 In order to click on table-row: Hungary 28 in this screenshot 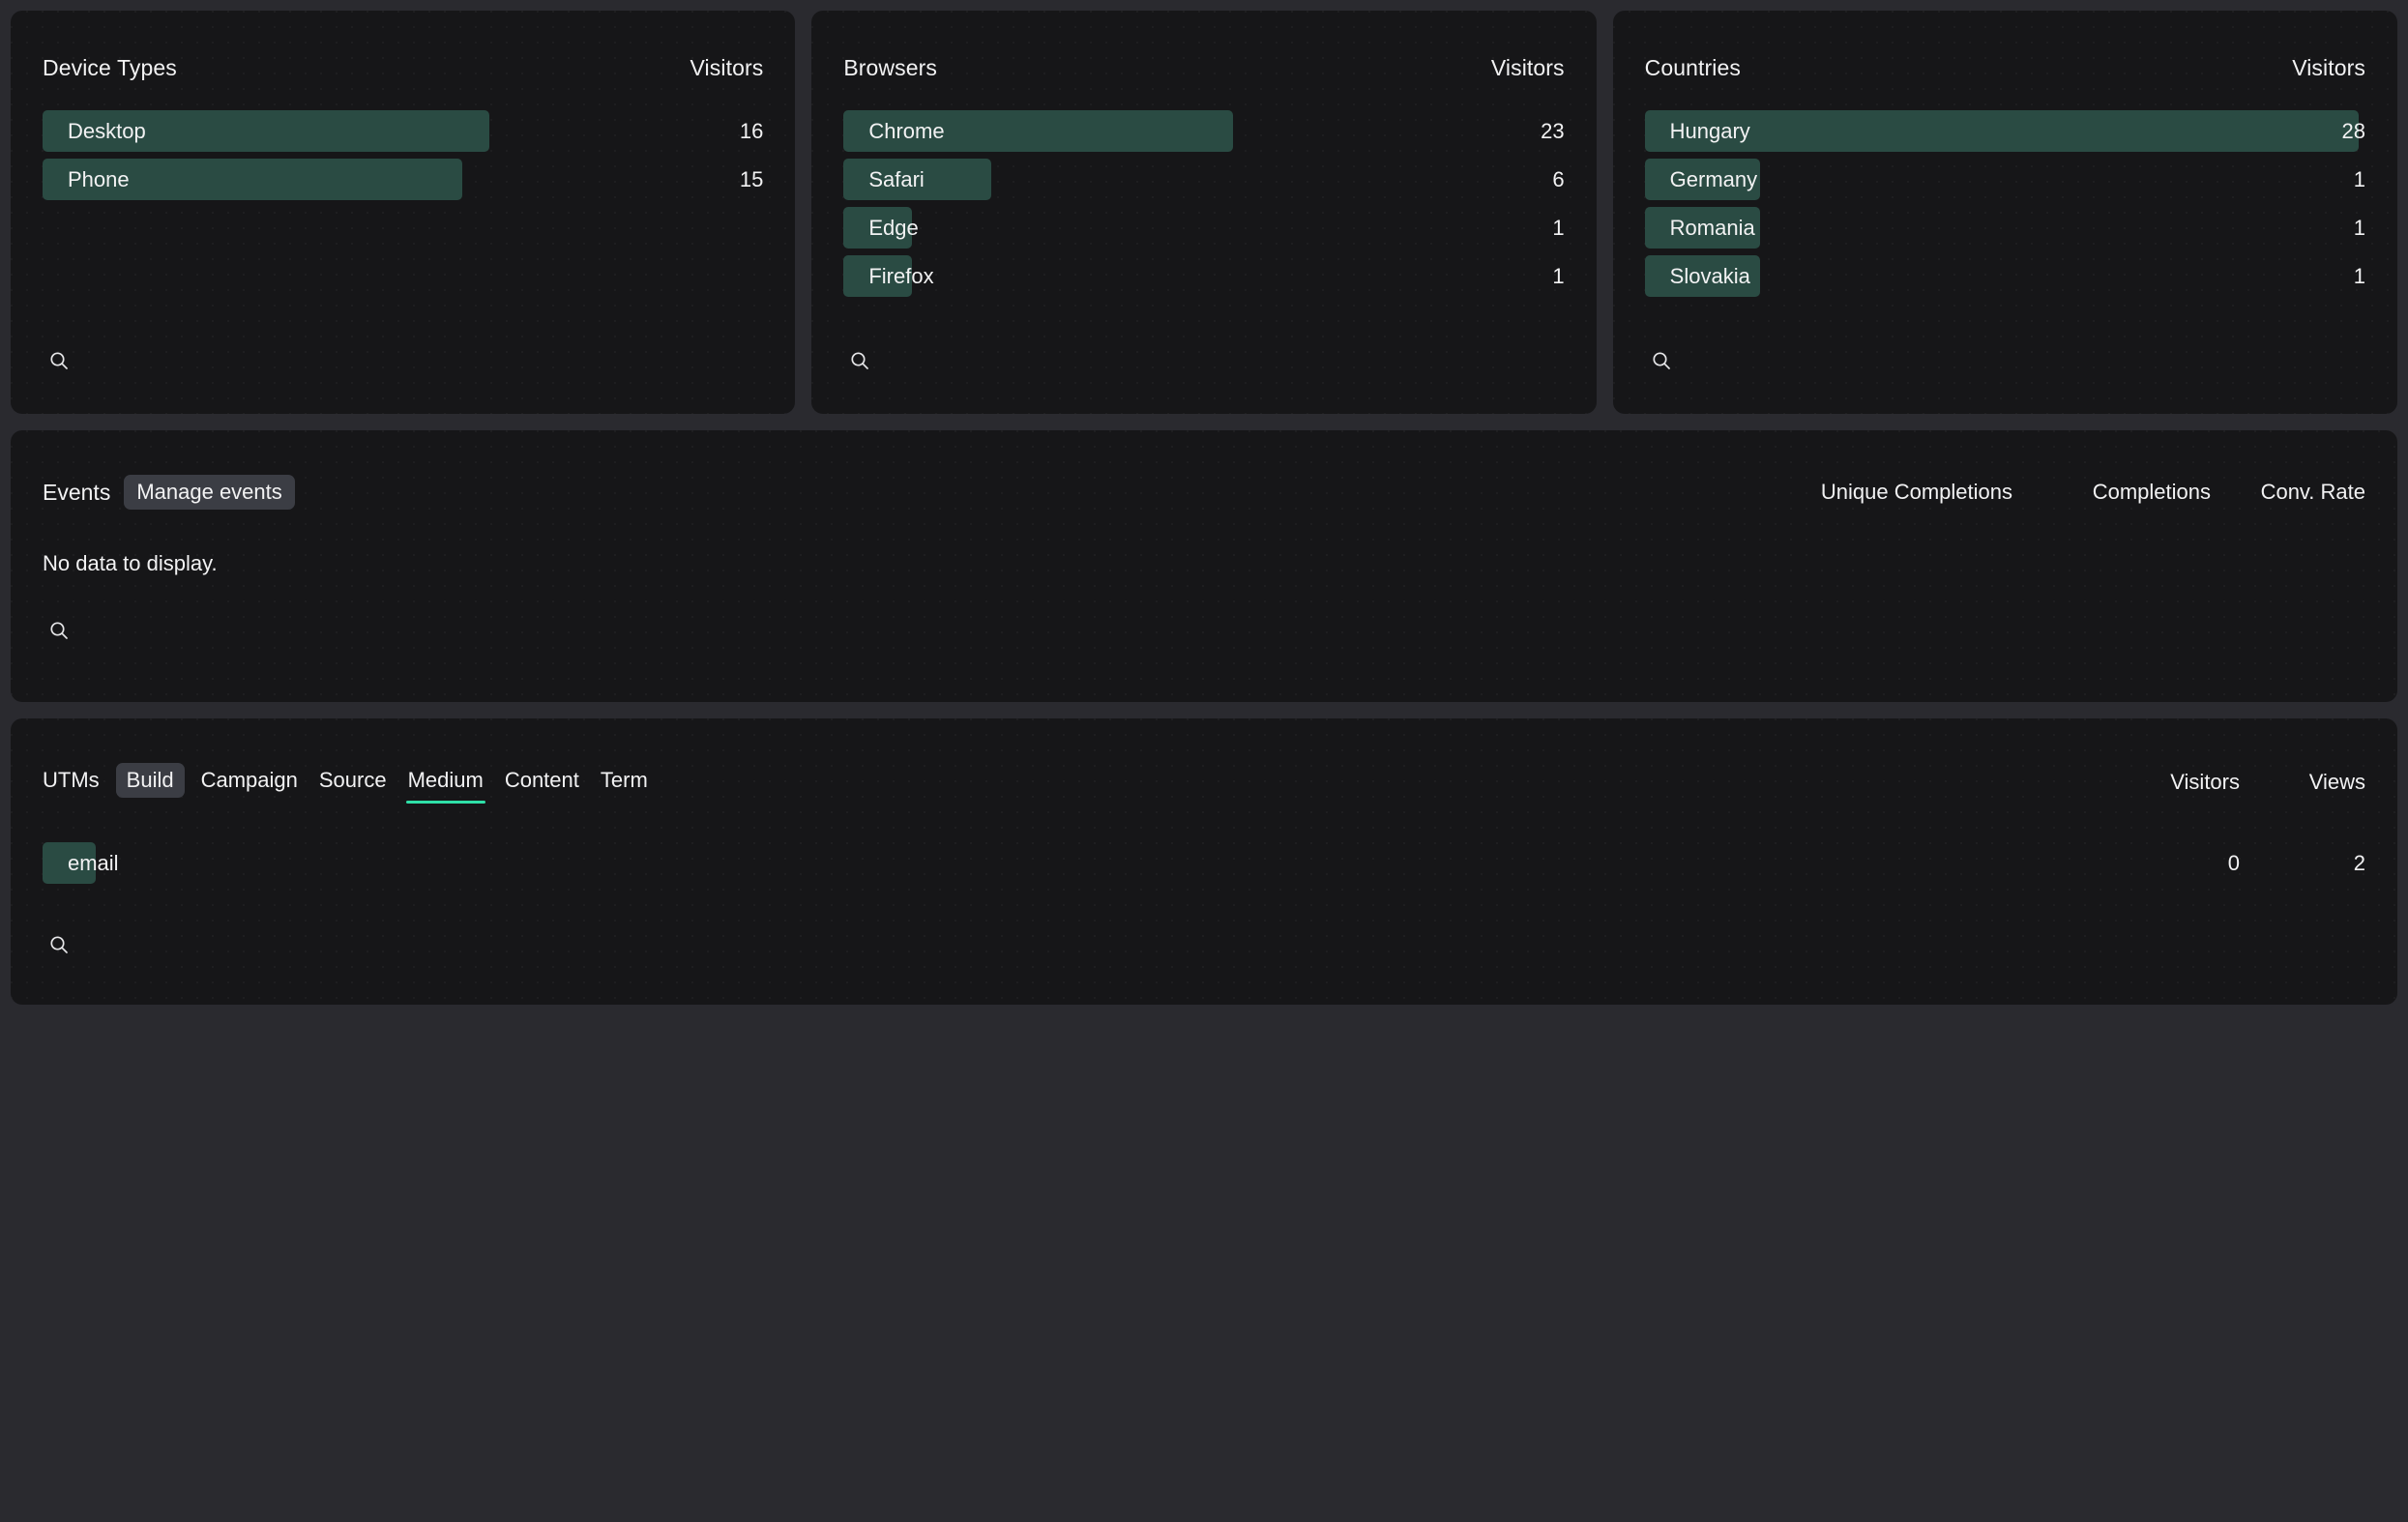, I will do `click(2004, 131)`.